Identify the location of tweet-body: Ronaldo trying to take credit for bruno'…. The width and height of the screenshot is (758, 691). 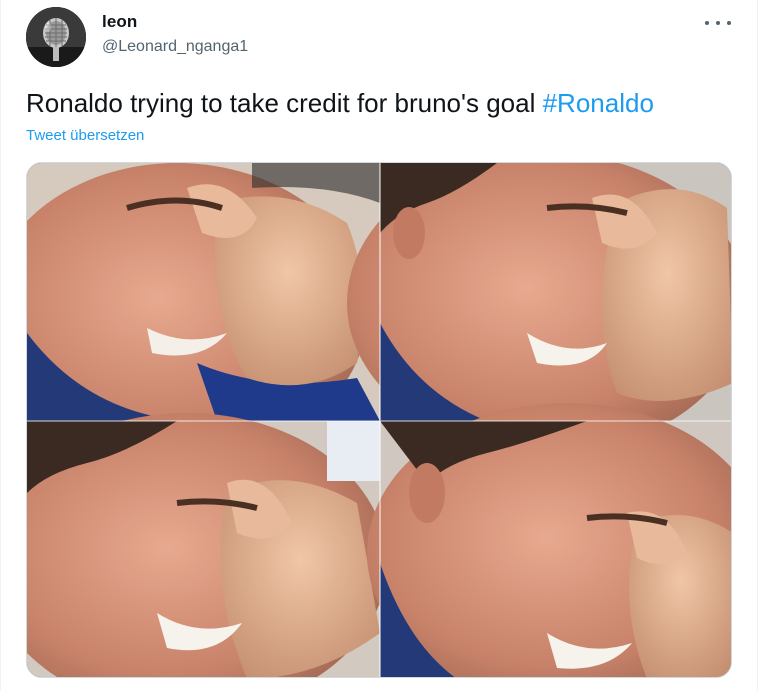
(284, 103).